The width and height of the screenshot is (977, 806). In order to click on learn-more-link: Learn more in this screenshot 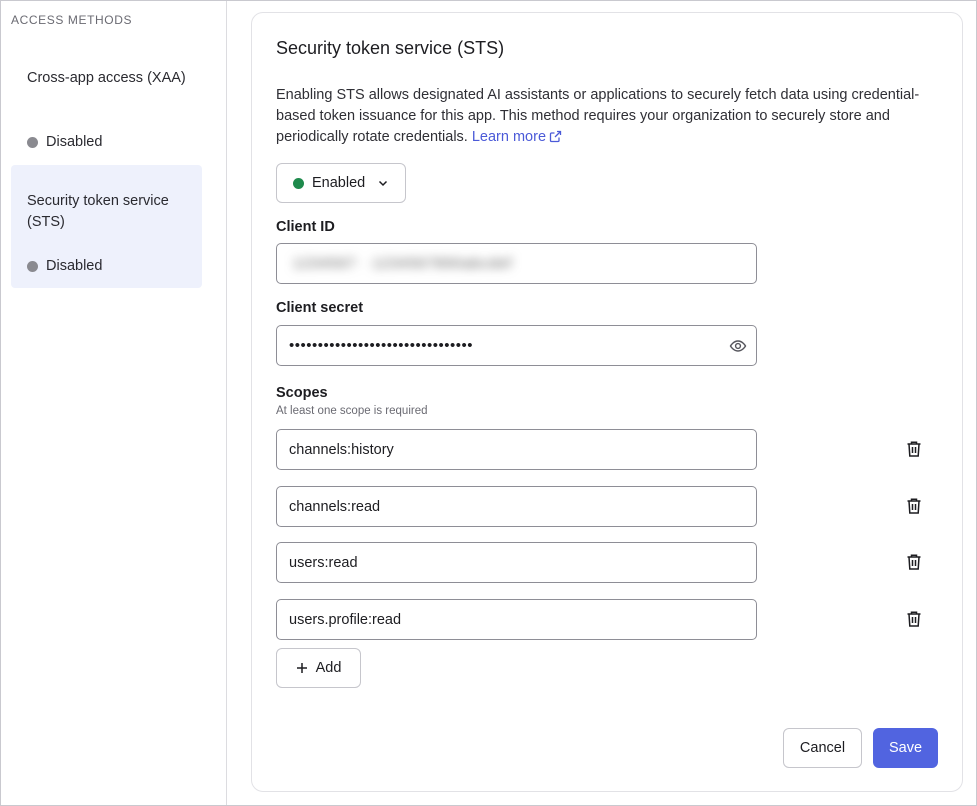, I will do `click(517, 137)`.